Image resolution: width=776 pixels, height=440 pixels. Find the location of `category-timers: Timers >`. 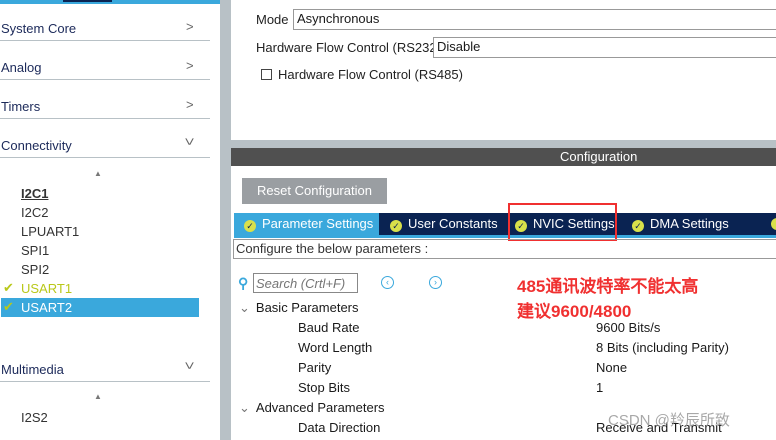

category-timers: Timers > is located at coordinates (105, 107).